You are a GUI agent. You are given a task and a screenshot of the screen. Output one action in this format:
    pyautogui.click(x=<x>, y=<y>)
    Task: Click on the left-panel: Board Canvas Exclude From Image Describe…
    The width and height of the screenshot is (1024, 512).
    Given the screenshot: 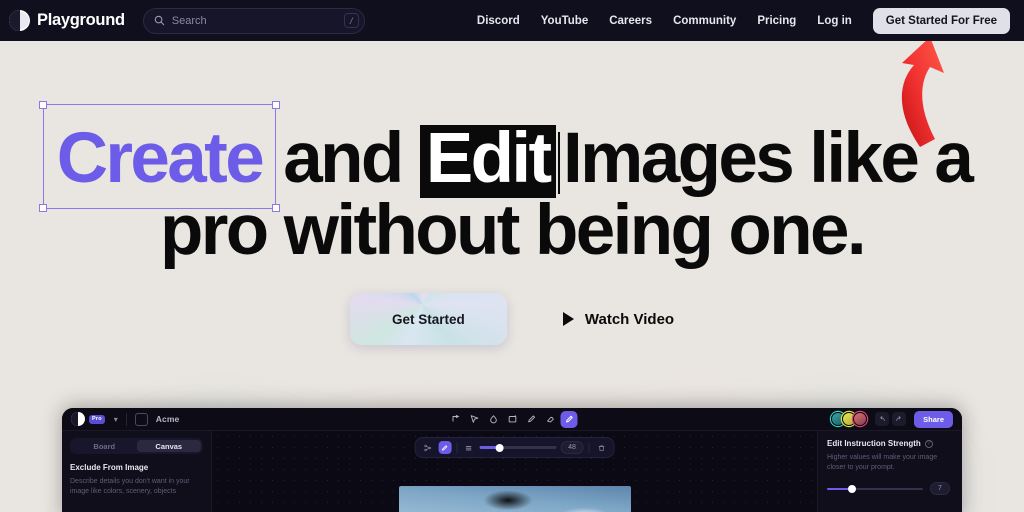 What is the action you would take?
    pyautogui.click(x=137, y=471)
    